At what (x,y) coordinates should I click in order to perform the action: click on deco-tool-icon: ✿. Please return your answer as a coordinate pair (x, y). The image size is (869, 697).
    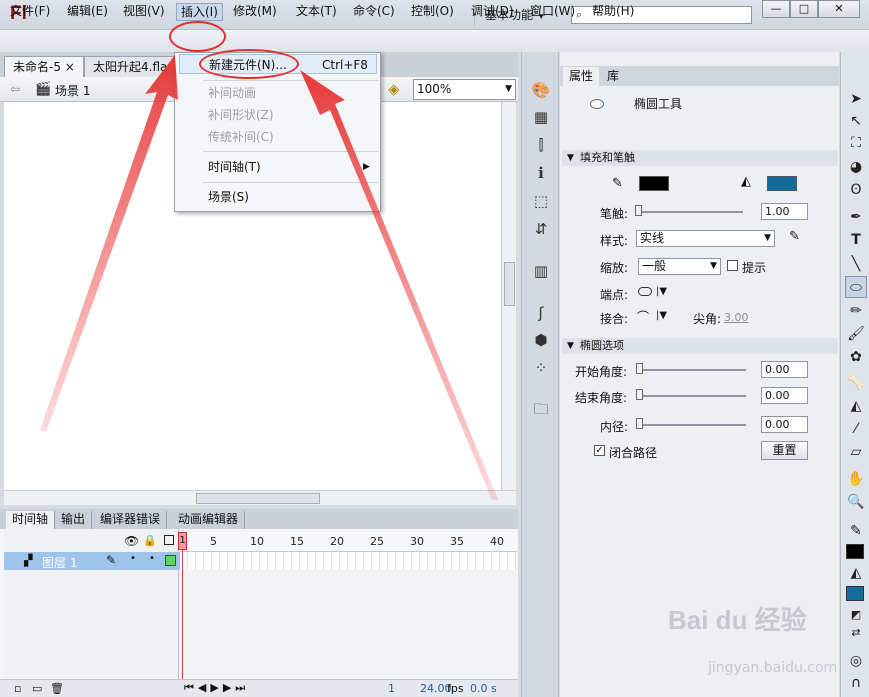
    Looking at the image, I should click on (856, 357).